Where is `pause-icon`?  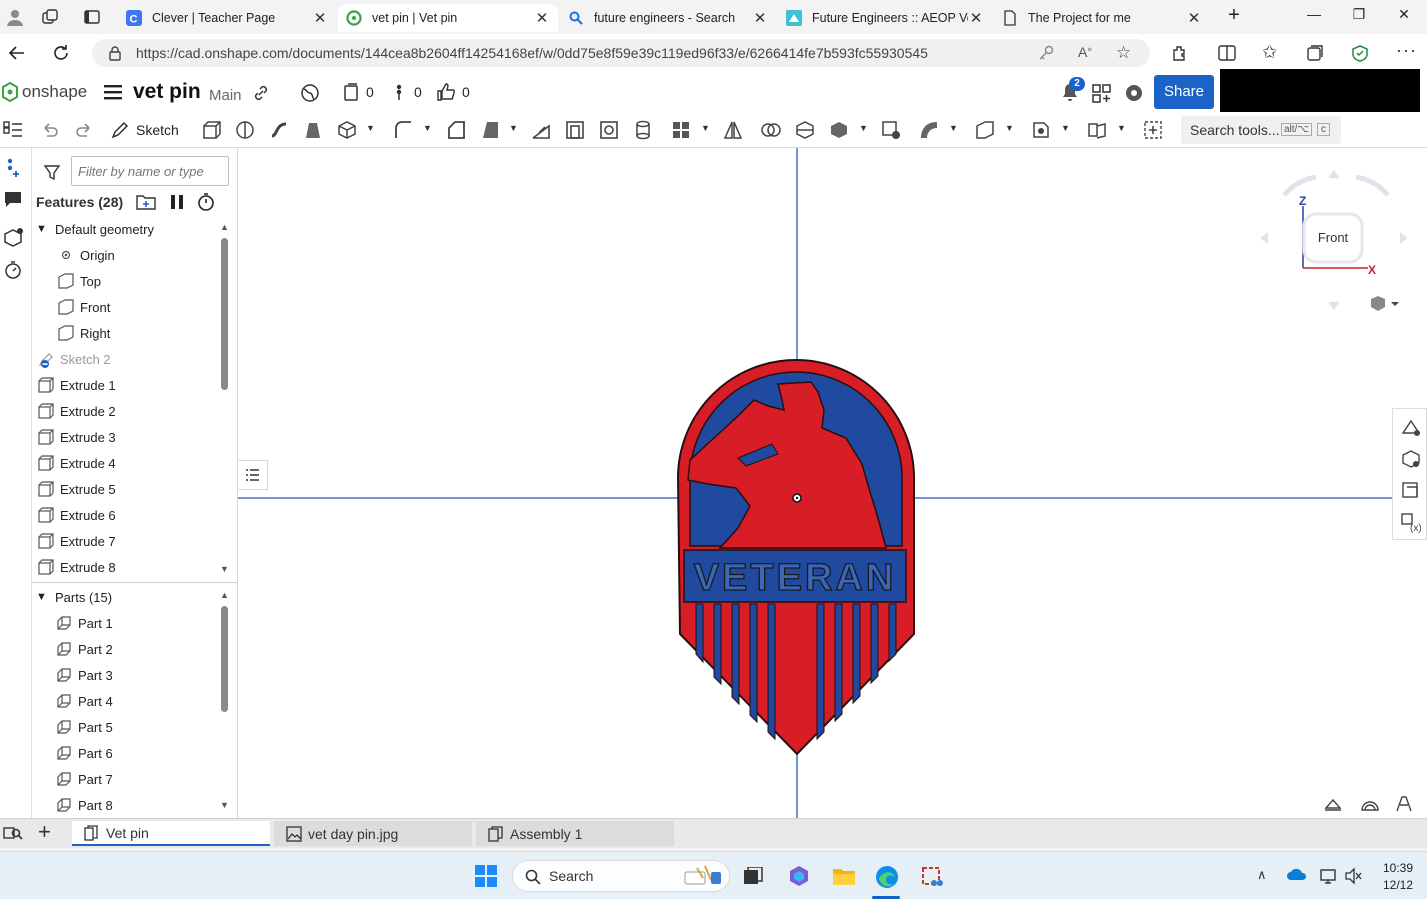 pause-icon is located at coordinates (177, 202).